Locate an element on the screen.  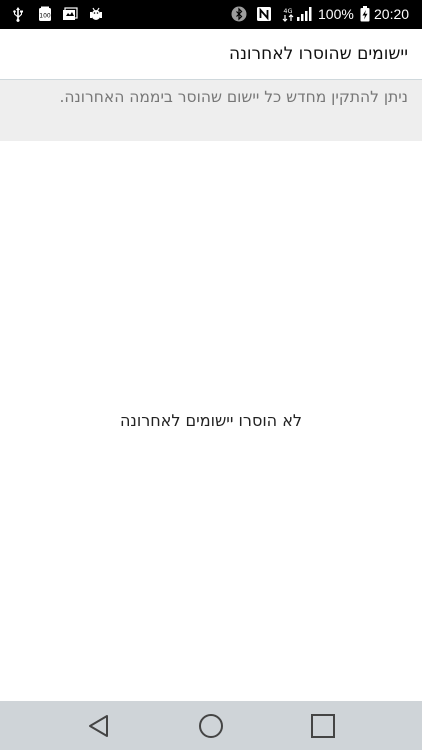
nfc-icon is located at coordinates (264, 14).